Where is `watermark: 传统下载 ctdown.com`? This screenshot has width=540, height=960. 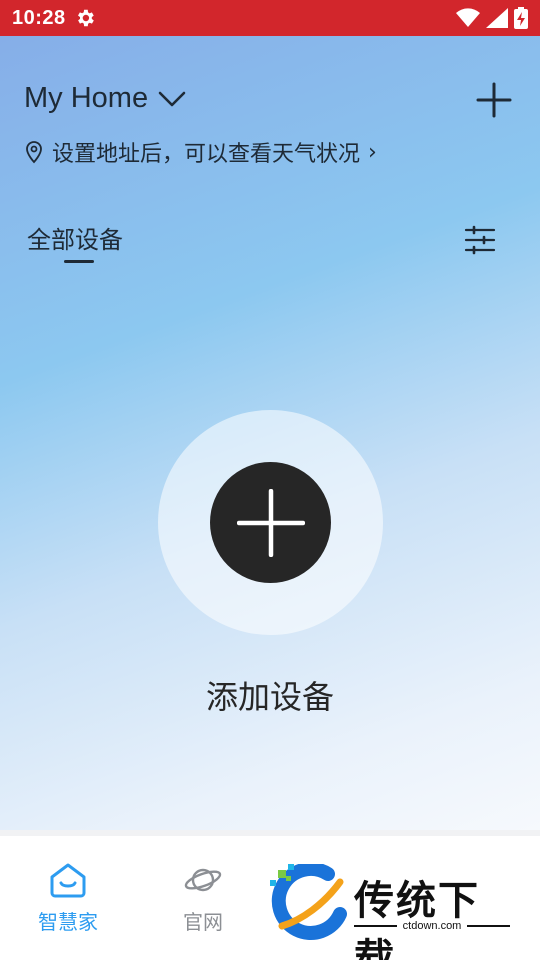 watermark: 传统下载 ctdown.com is located at coordinates (393, 912).